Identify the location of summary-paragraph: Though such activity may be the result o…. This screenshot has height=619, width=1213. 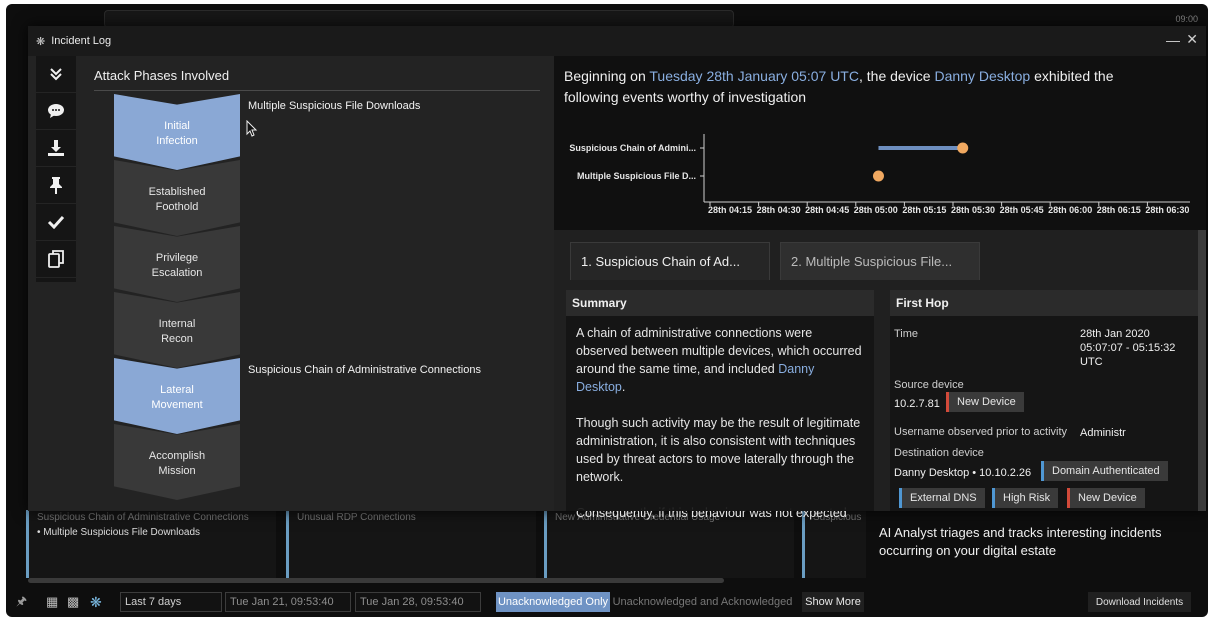
(718, 450).